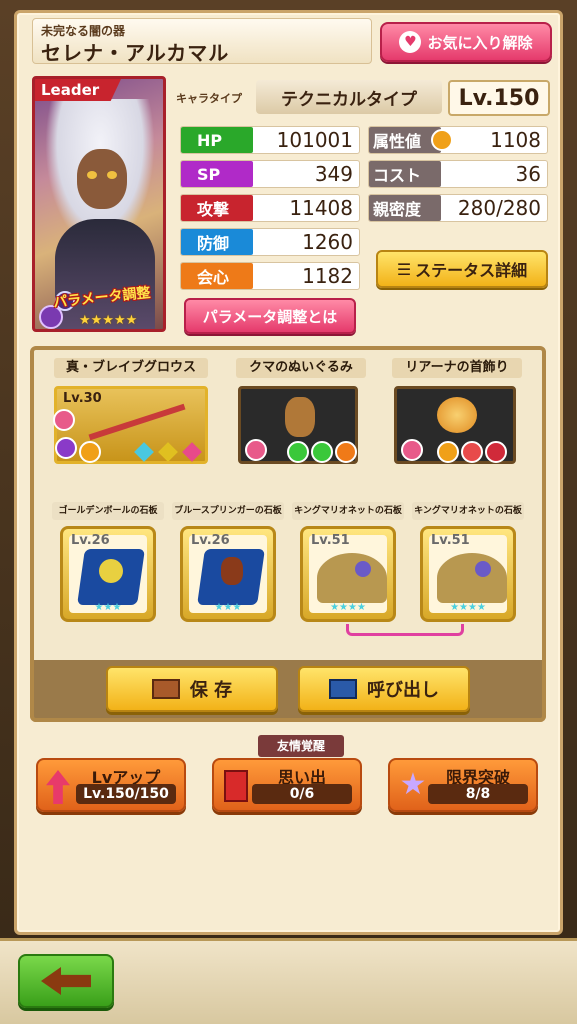 Image resolution: width=577 pixels, height=1024 pixels. What do you see at coordinates (111, 571) in the screenshot?
I see `golden-ball-icon` at bounding box center [111, 571].